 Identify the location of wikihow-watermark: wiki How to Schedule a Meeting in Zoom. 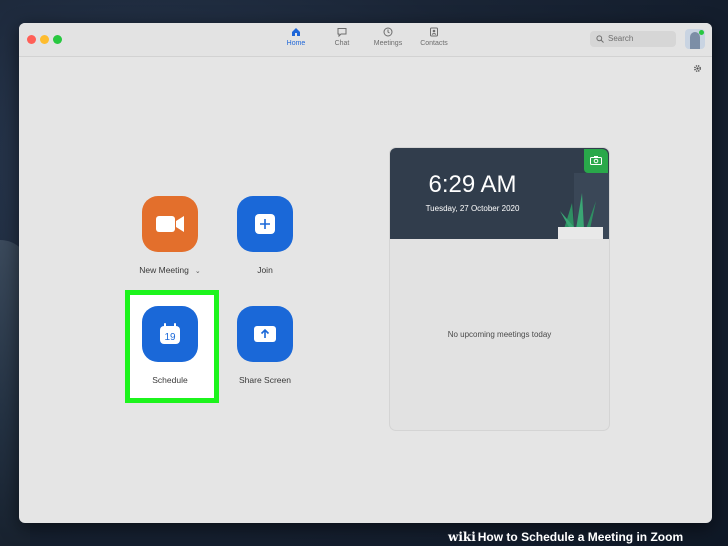
(588, 537).